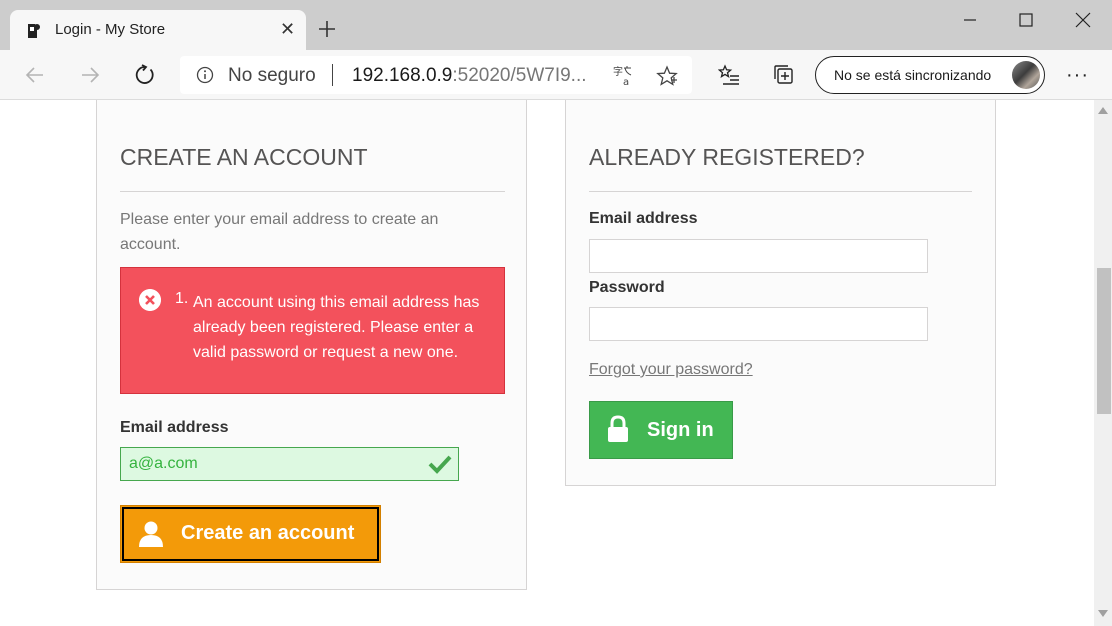  I want to click on refresh-icon, so click(145, 75).